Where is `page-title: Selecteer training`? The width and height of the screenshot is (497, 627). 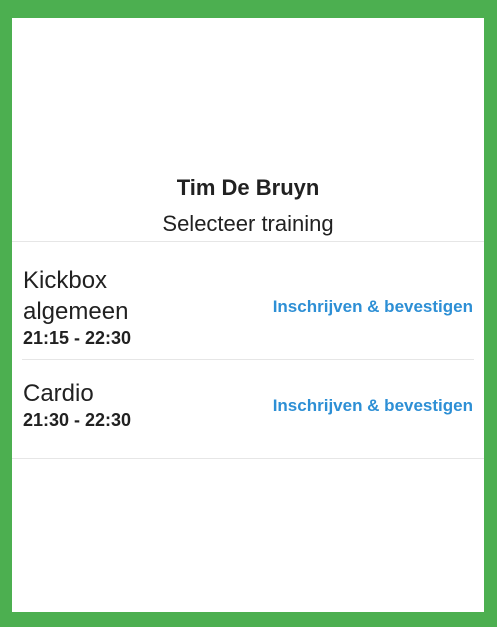
page-title: Selecteer training is located at coordinates (248, 223).